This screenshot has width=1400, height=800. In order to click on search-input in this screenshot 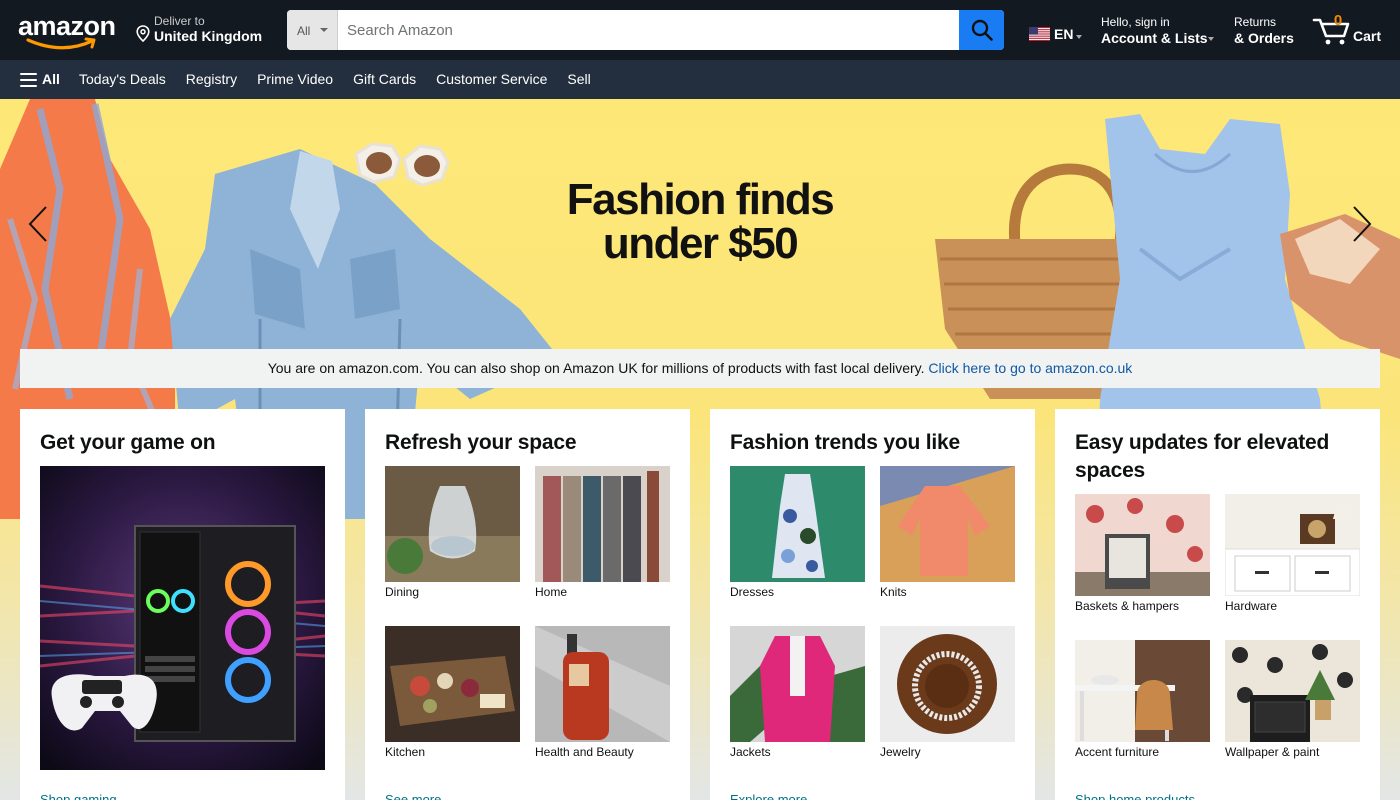, I will do `click(648, 30)`.